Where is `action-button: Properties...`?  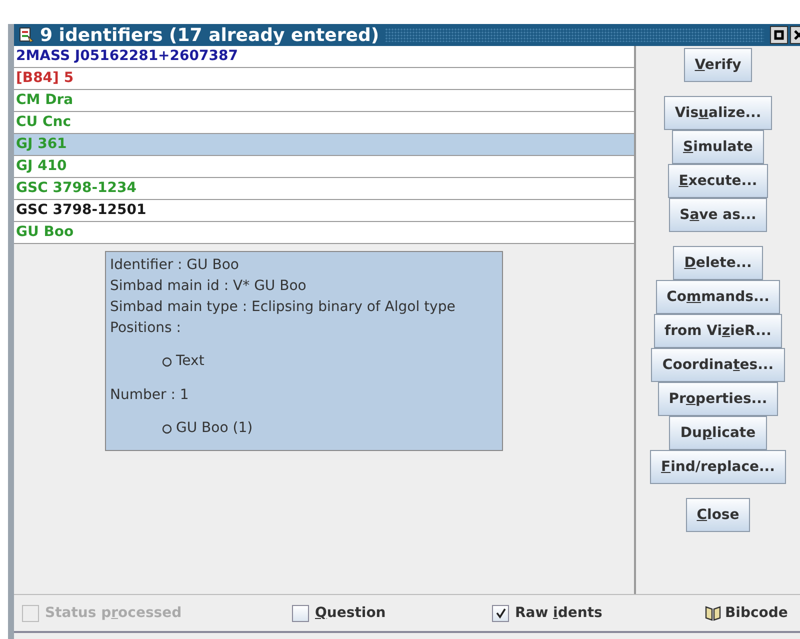 action-button: Properties... is located at coordinates (718, 399).